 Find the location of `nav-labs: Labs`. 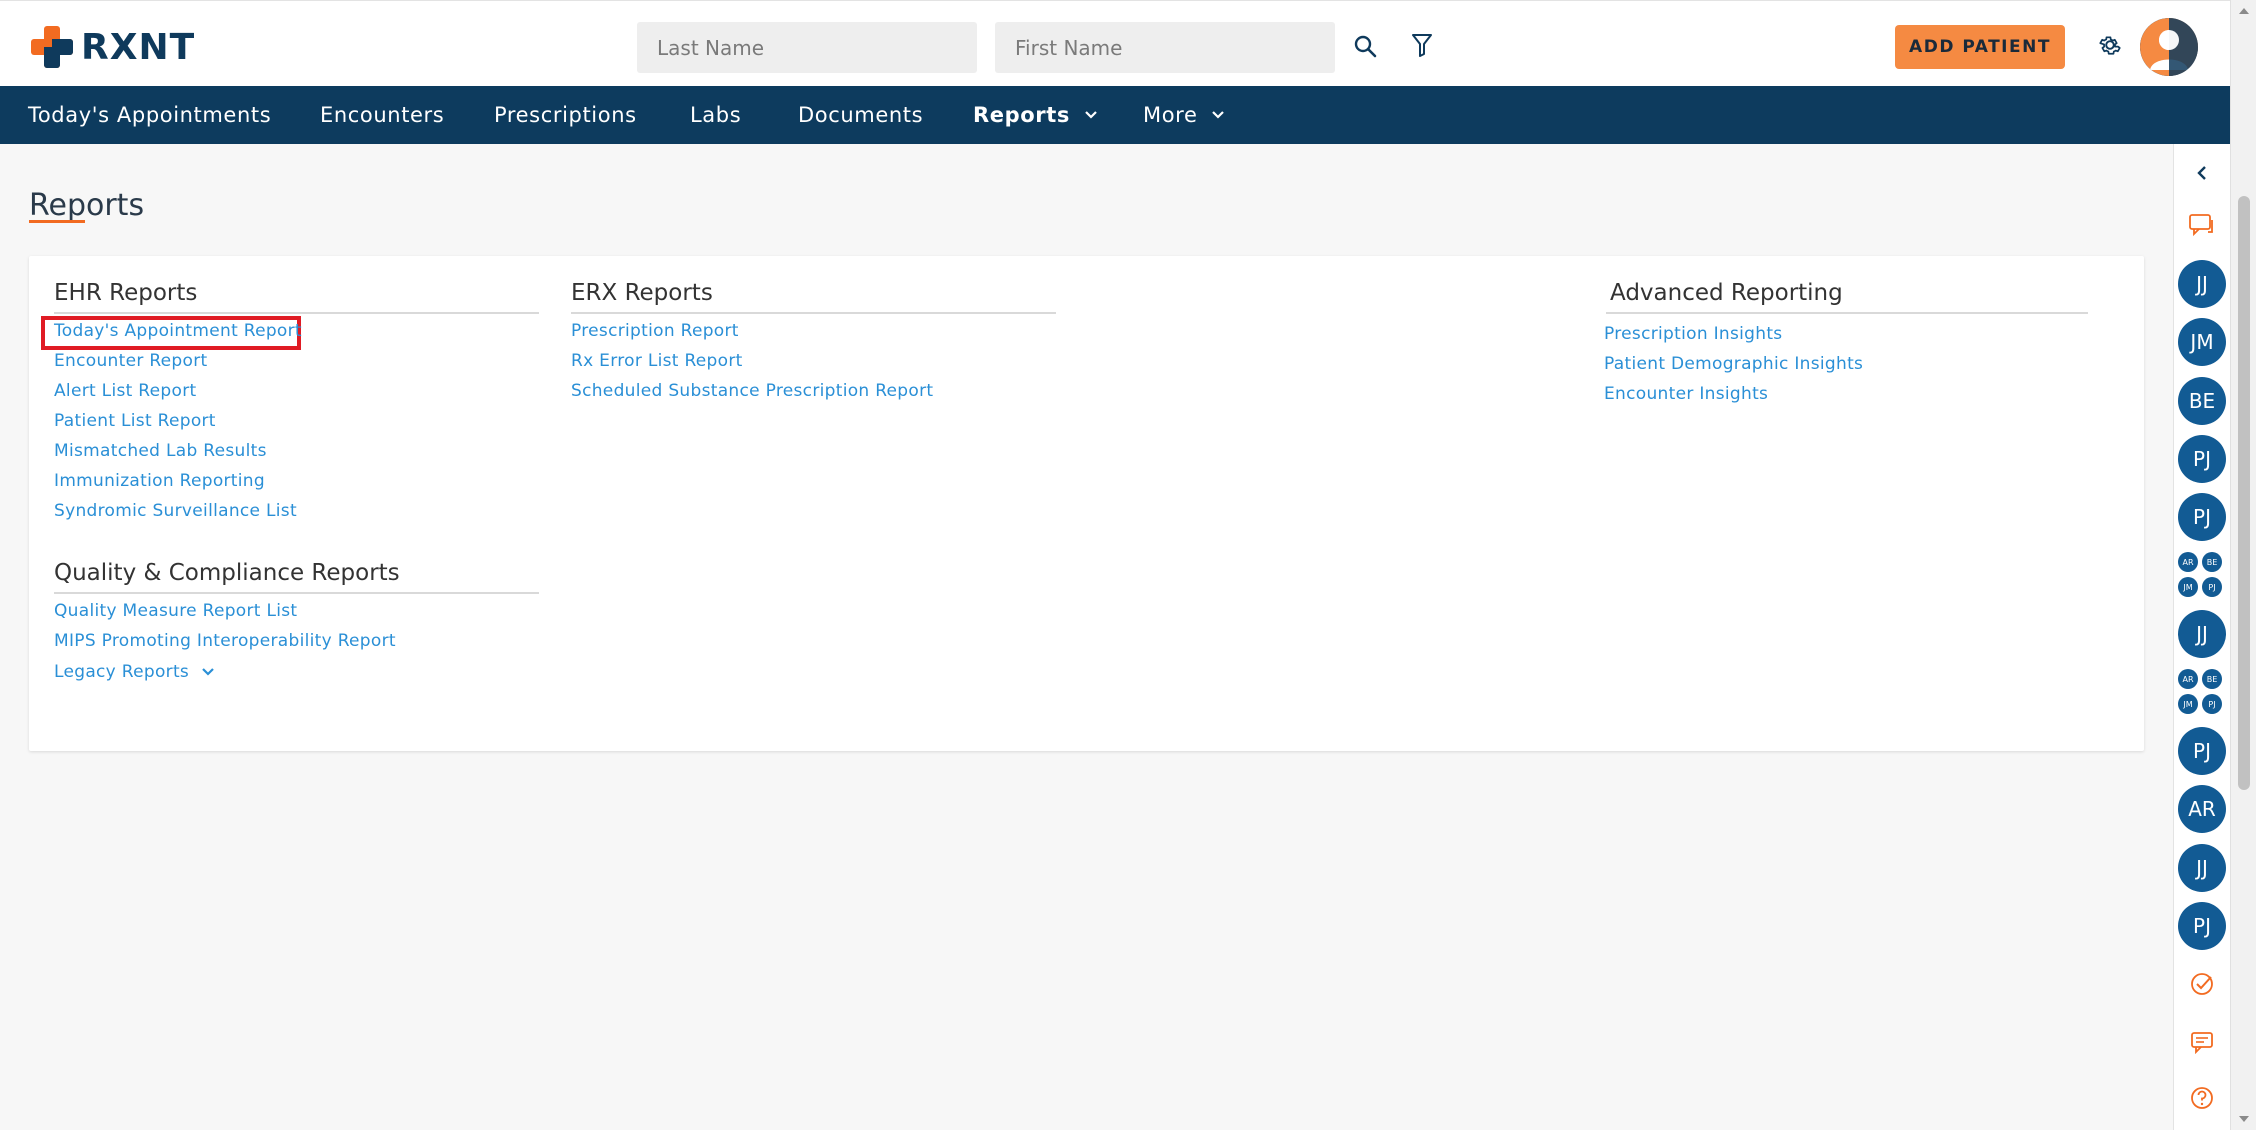

nav-labs: Labs is located at coordinates (715, 115).